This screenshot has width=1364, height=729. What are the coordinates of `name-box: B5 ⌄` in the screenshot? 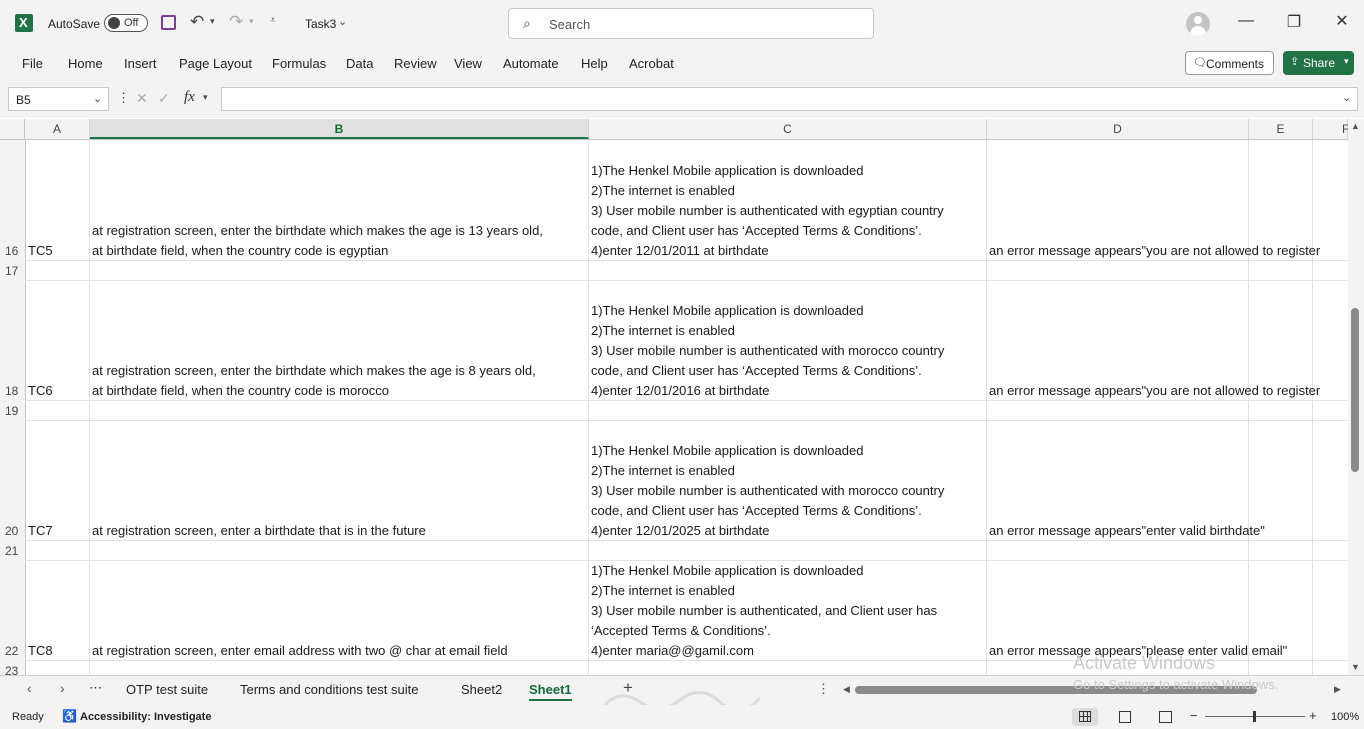 It's located at (58, 99).